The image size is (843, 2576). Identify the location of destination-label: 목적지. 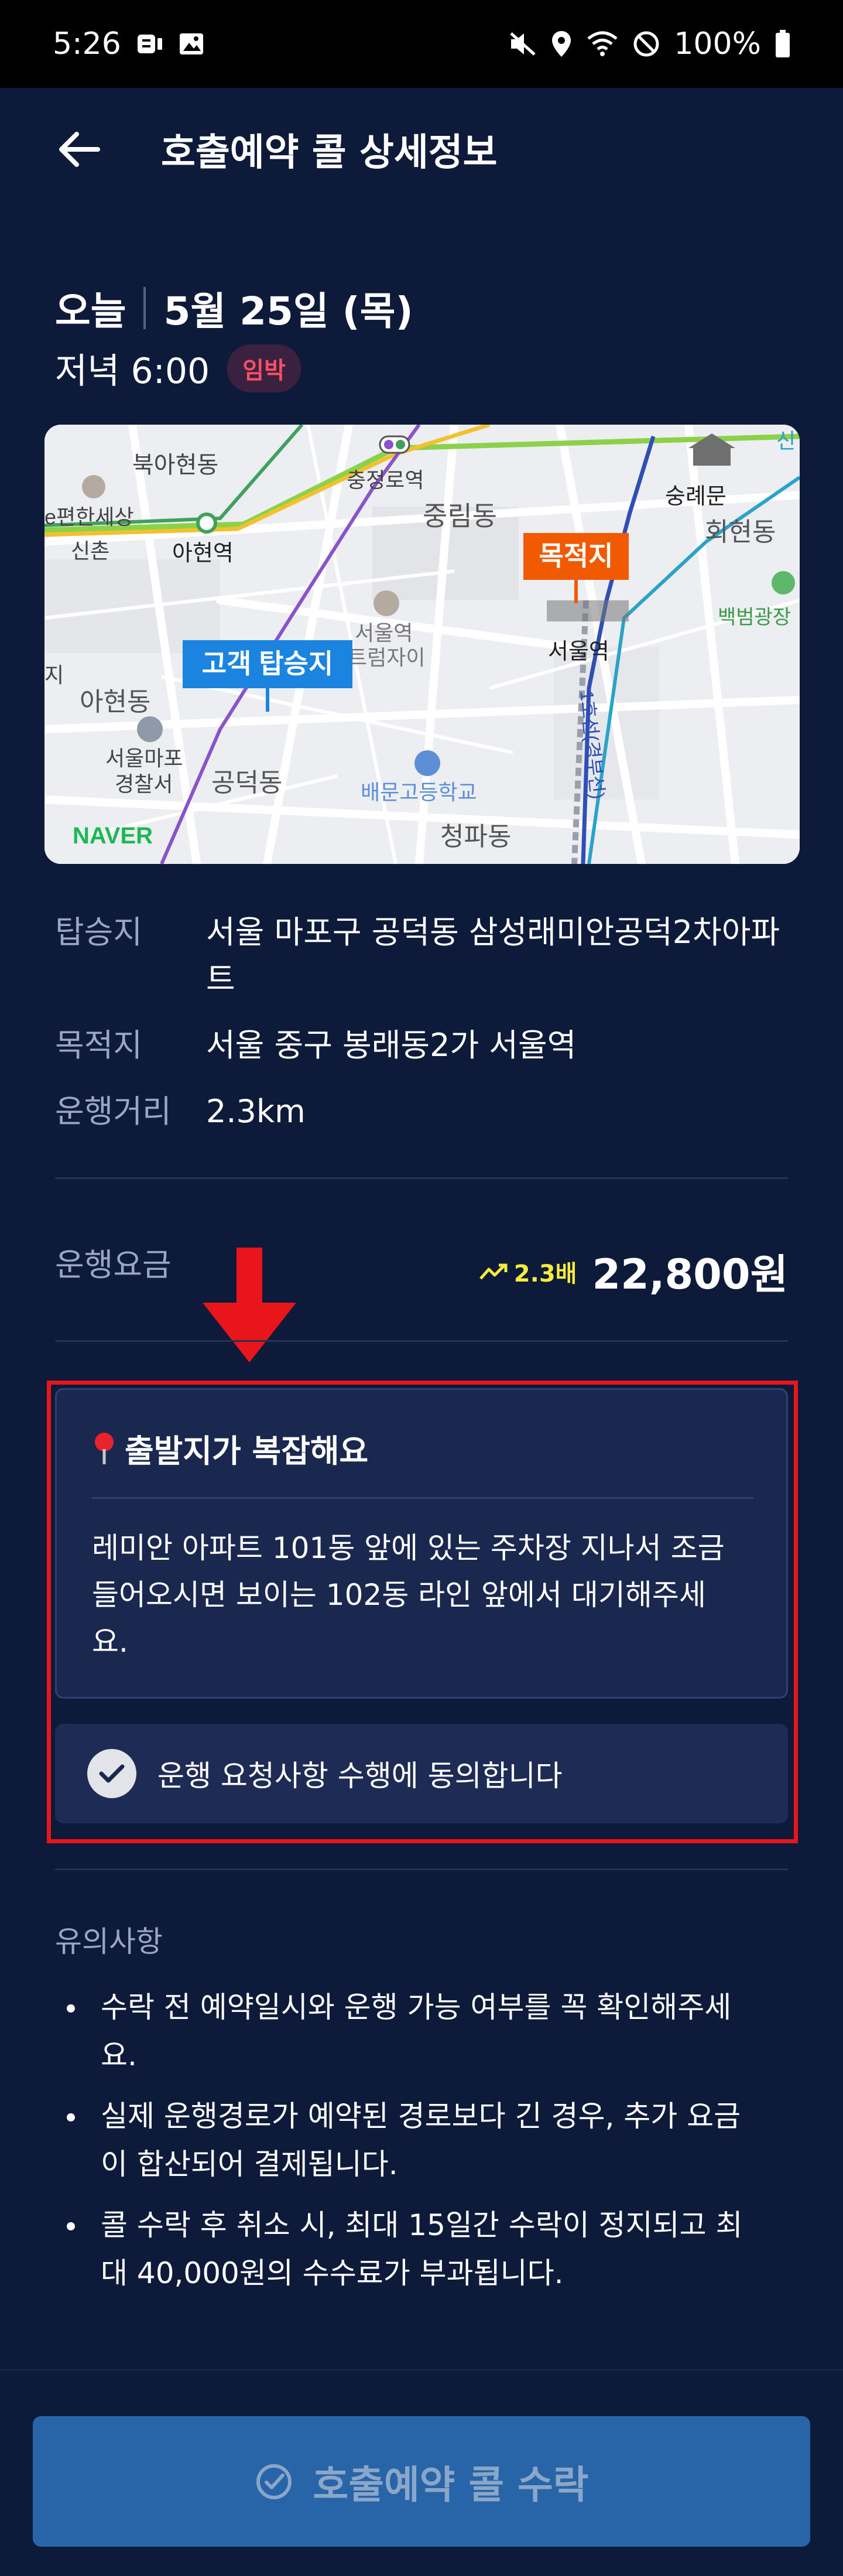
(576, 556).